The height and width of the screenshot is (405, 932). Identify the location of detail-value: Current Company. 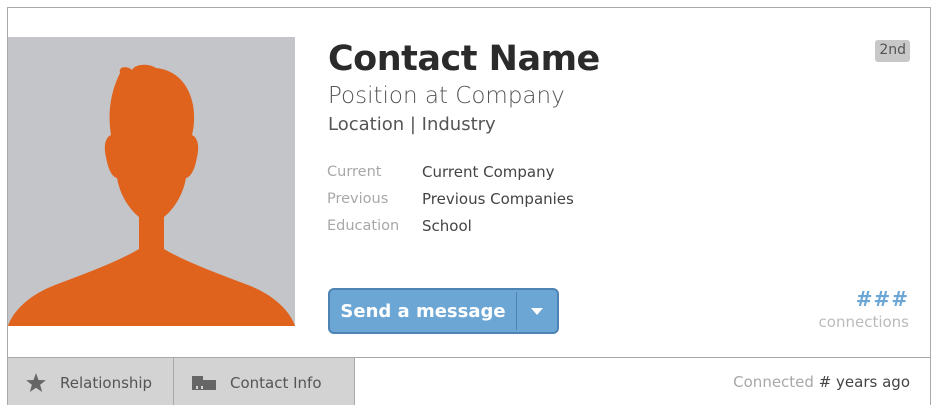
(488, 171).